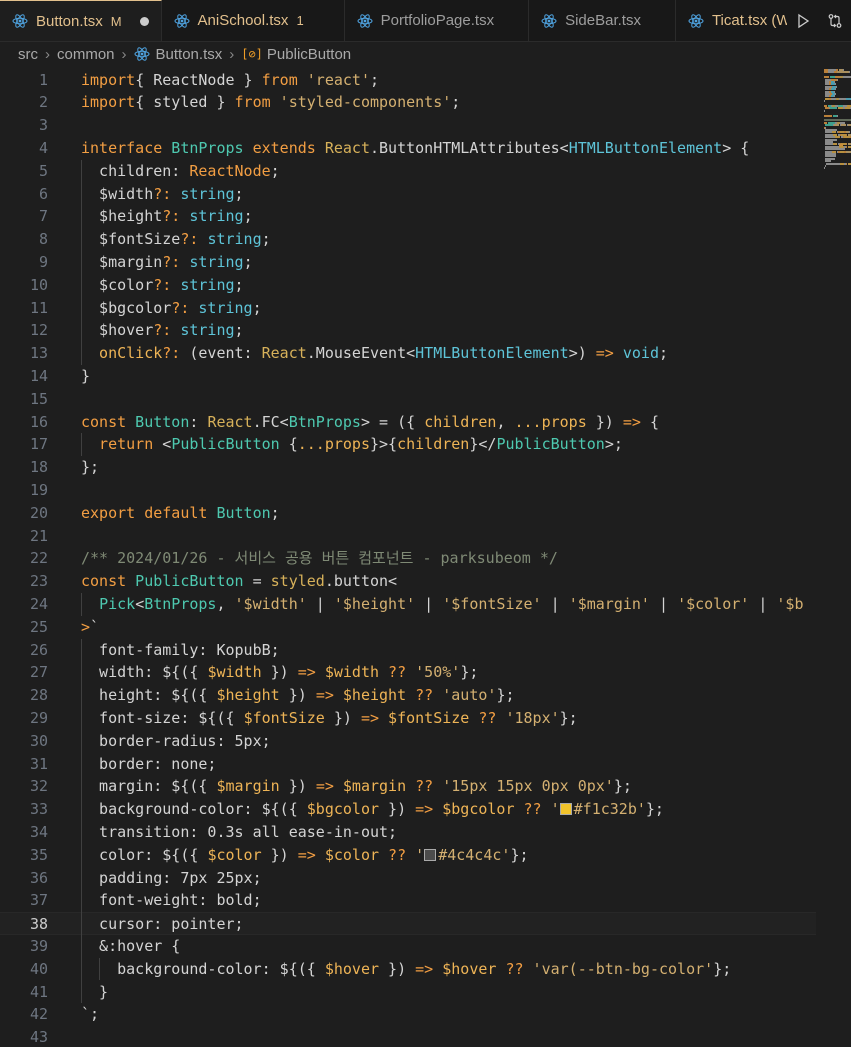 The width and height of the screenshot is (851, 1047). I want to click on code-token: React, so click(342, 147).